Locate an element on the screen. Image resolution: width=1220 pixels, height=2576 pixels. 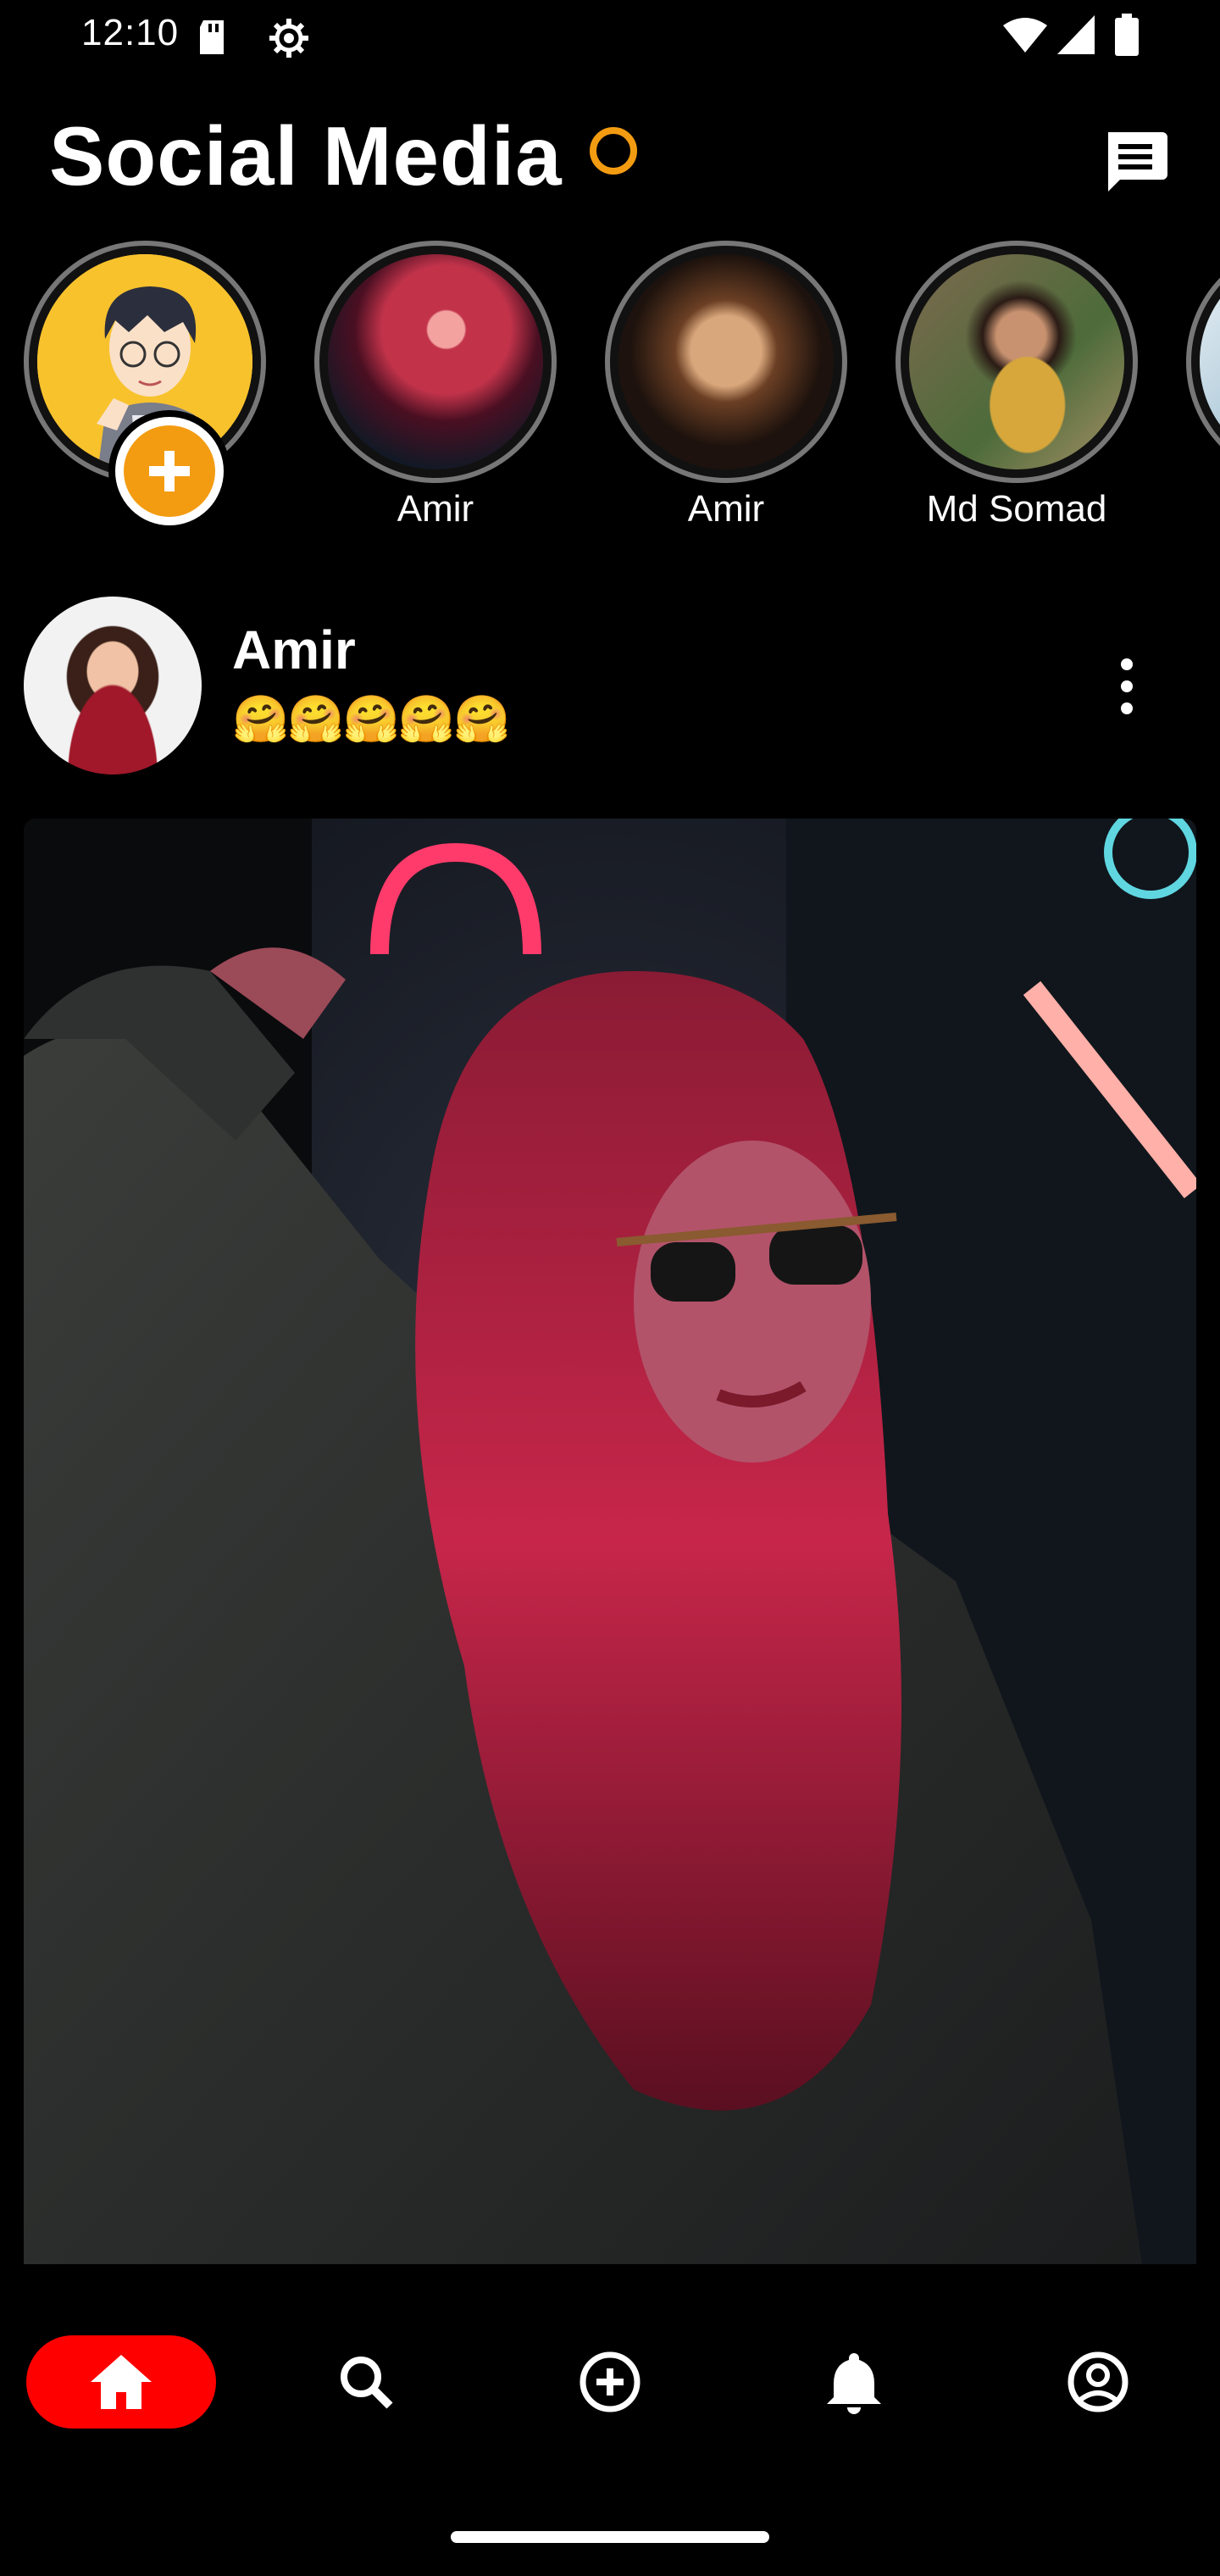
add-circle-icon is located at coordinates (610, 2381).